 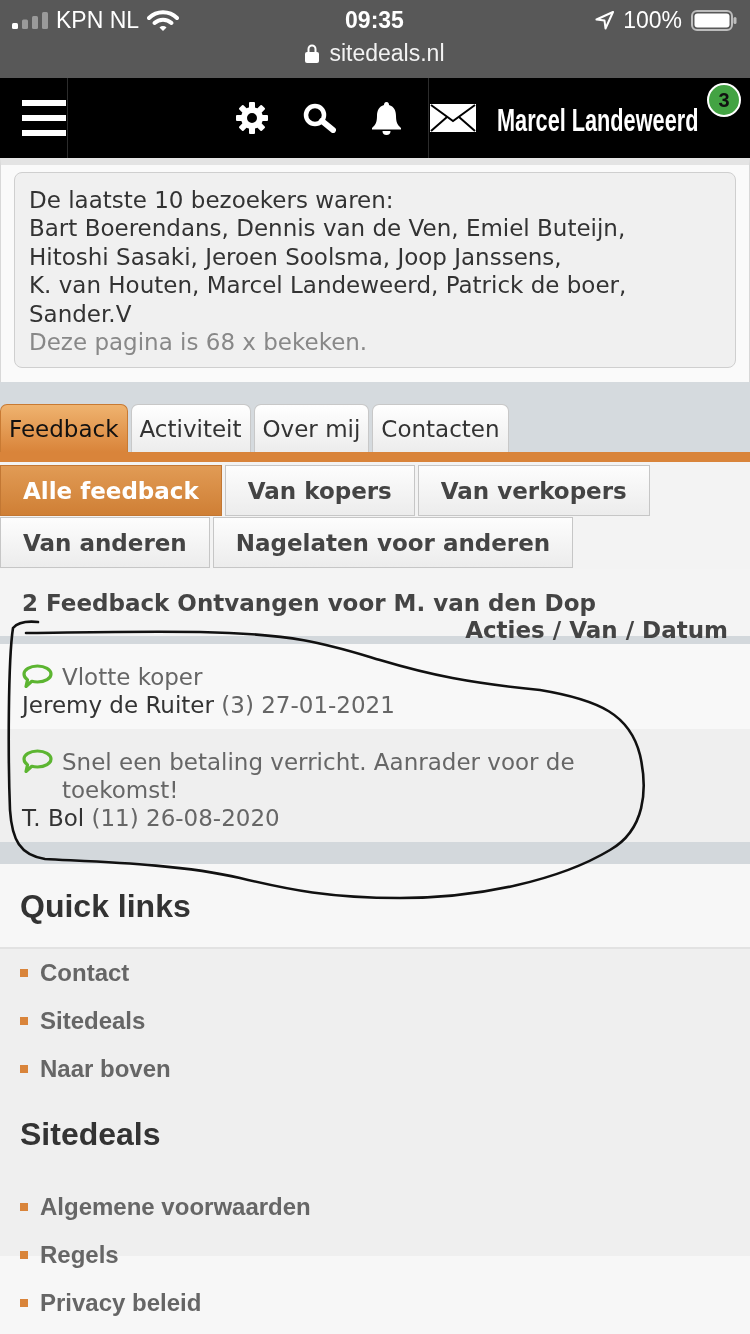 I want to click on footer-link: Contact, so click(x=85, y=973).